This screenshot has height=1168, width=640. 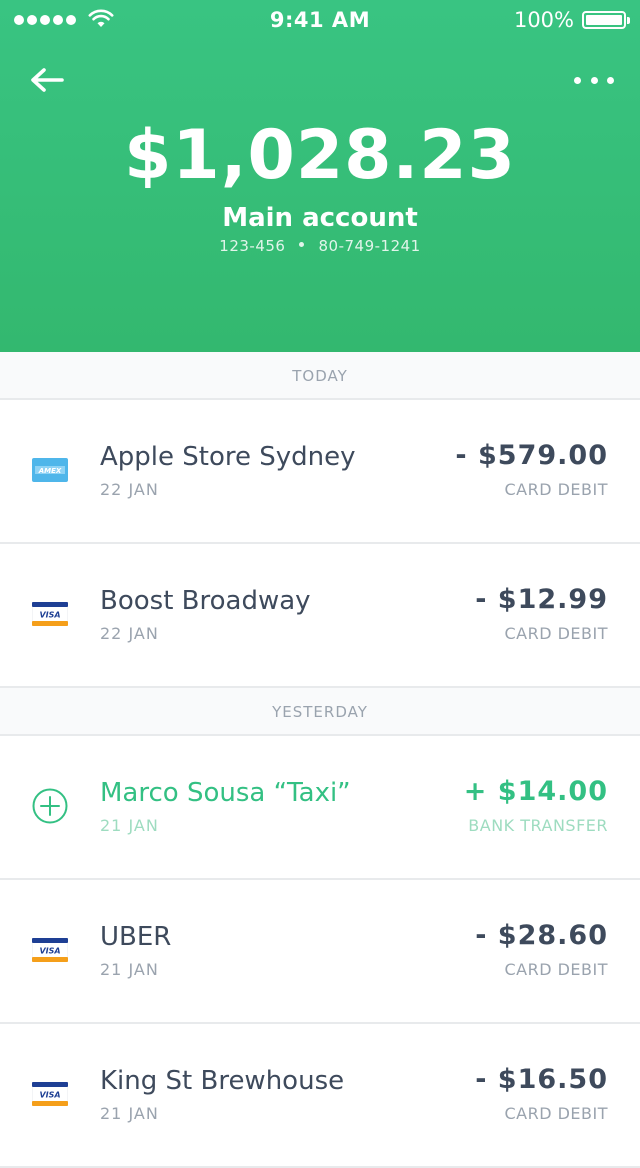 What do you see at coordinates (225, 793) in the screenshot?
I see `merchant-name: Marco Sousa “Taxi”` at bounding box center [225, 793].